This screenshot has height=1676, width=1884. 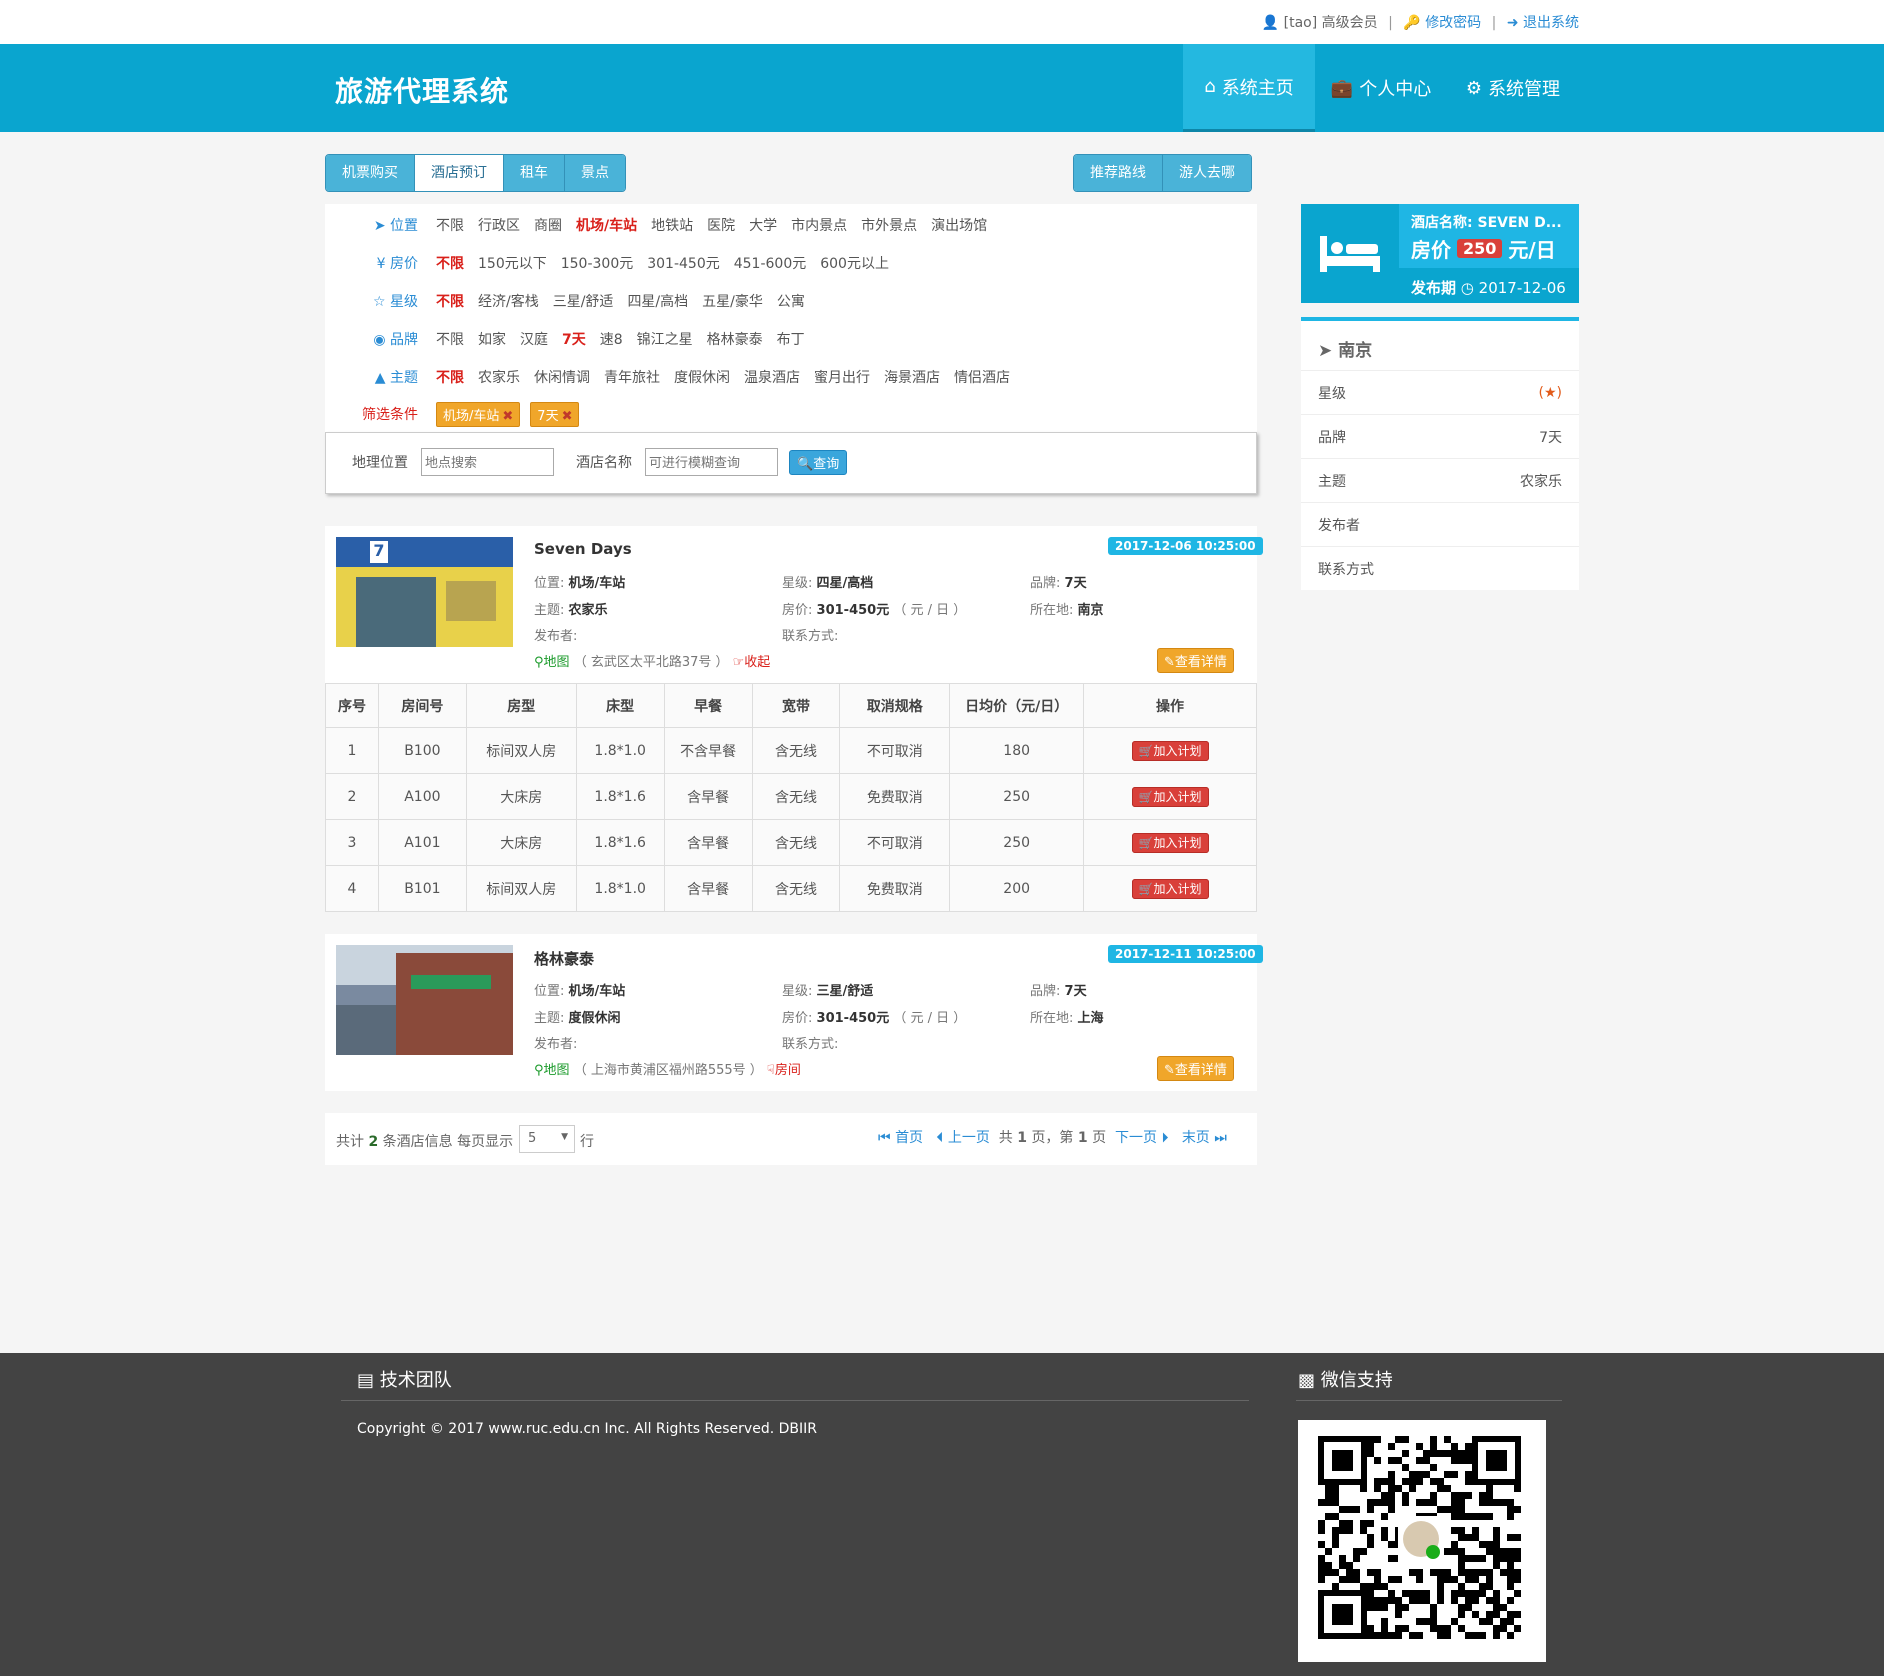 What do you see at coordinates (508, 301) in the screenshot?
I see `filter-option: 经济/客栈` at bounding box center [508, 301].